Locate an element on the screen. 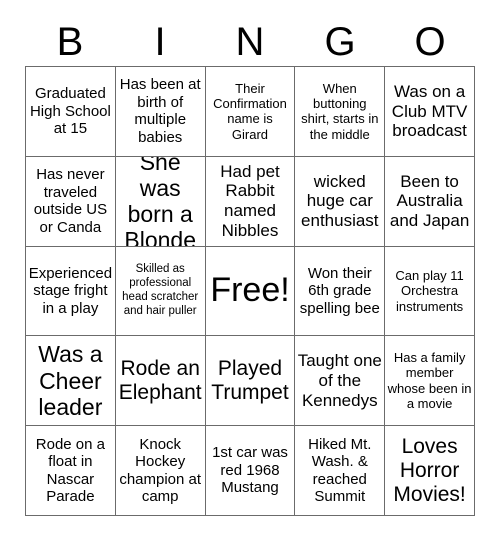 The height and width of the screenshot is (544, 500). bingo-cell-free: Free! is located at coordinates (250, 291).